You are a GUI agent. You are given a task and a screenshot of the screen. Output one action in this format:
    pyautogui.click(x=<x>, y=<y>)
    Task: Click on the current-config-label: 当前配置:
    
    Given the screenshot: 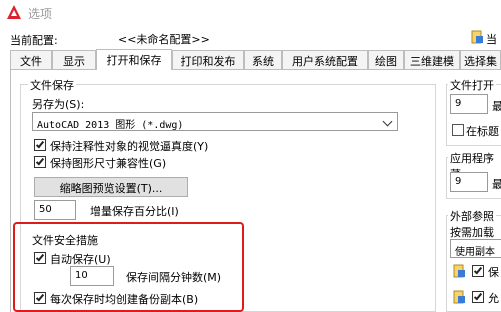 What is the action you would take?
    pyautogui.click(x=34, y=40)
    